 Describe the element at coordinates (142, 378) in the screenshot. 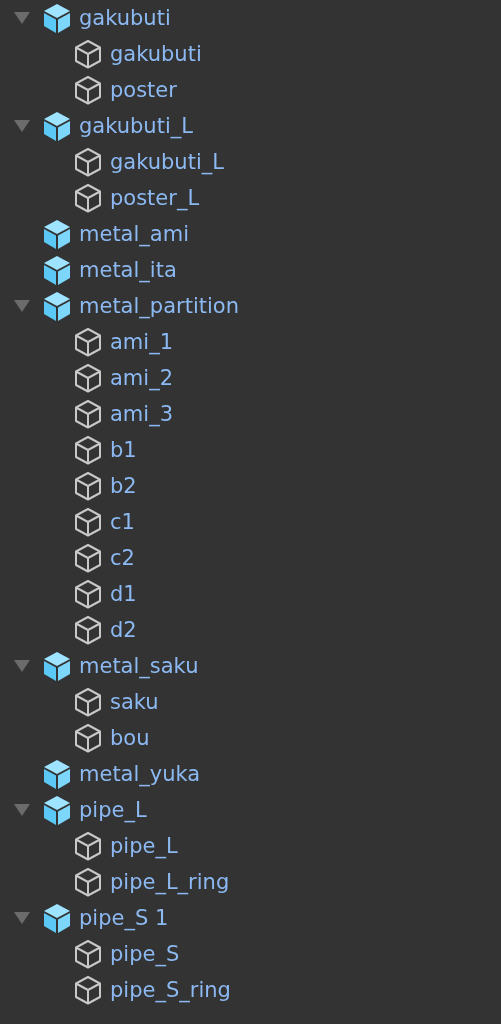

I see `tree-item: ami_2` at that location.